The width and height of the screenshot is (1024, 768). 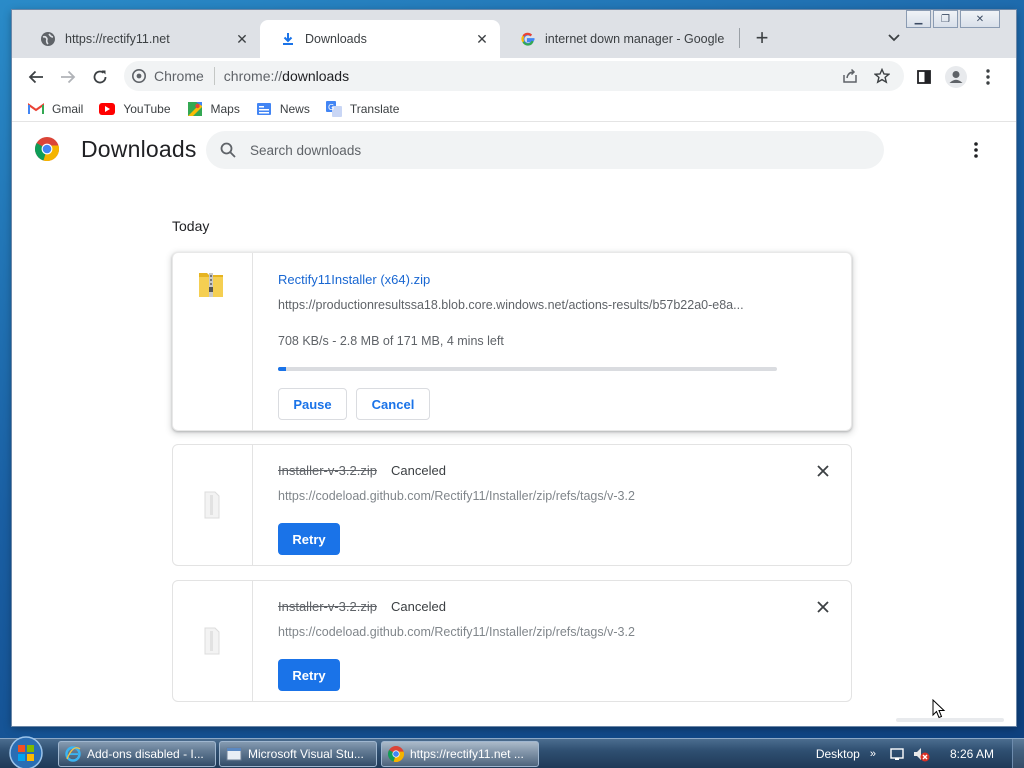 I want to click on side-panel-icon, so click(x=924, y=77).